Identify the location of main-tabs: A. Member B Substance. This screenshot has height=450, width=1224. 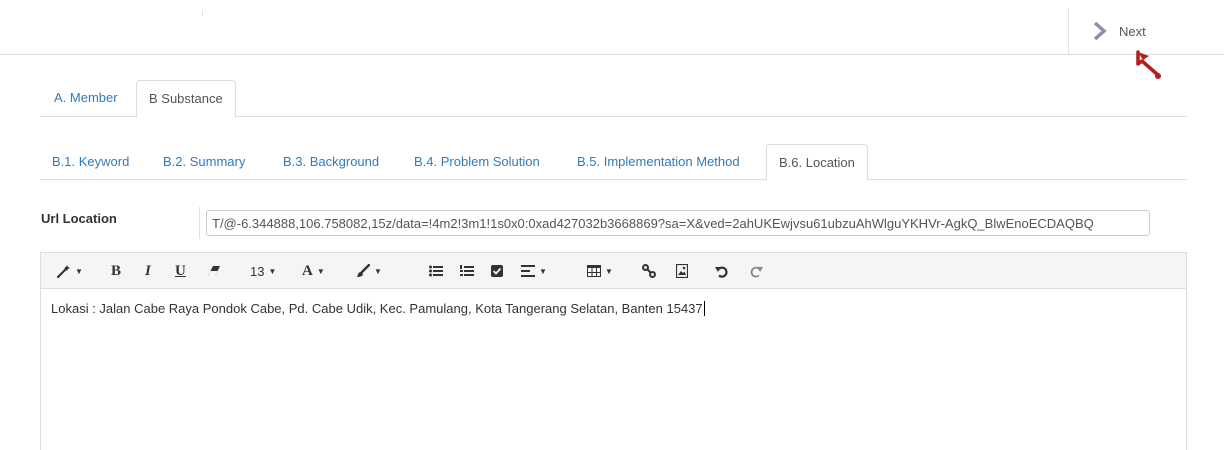
(613, 99).